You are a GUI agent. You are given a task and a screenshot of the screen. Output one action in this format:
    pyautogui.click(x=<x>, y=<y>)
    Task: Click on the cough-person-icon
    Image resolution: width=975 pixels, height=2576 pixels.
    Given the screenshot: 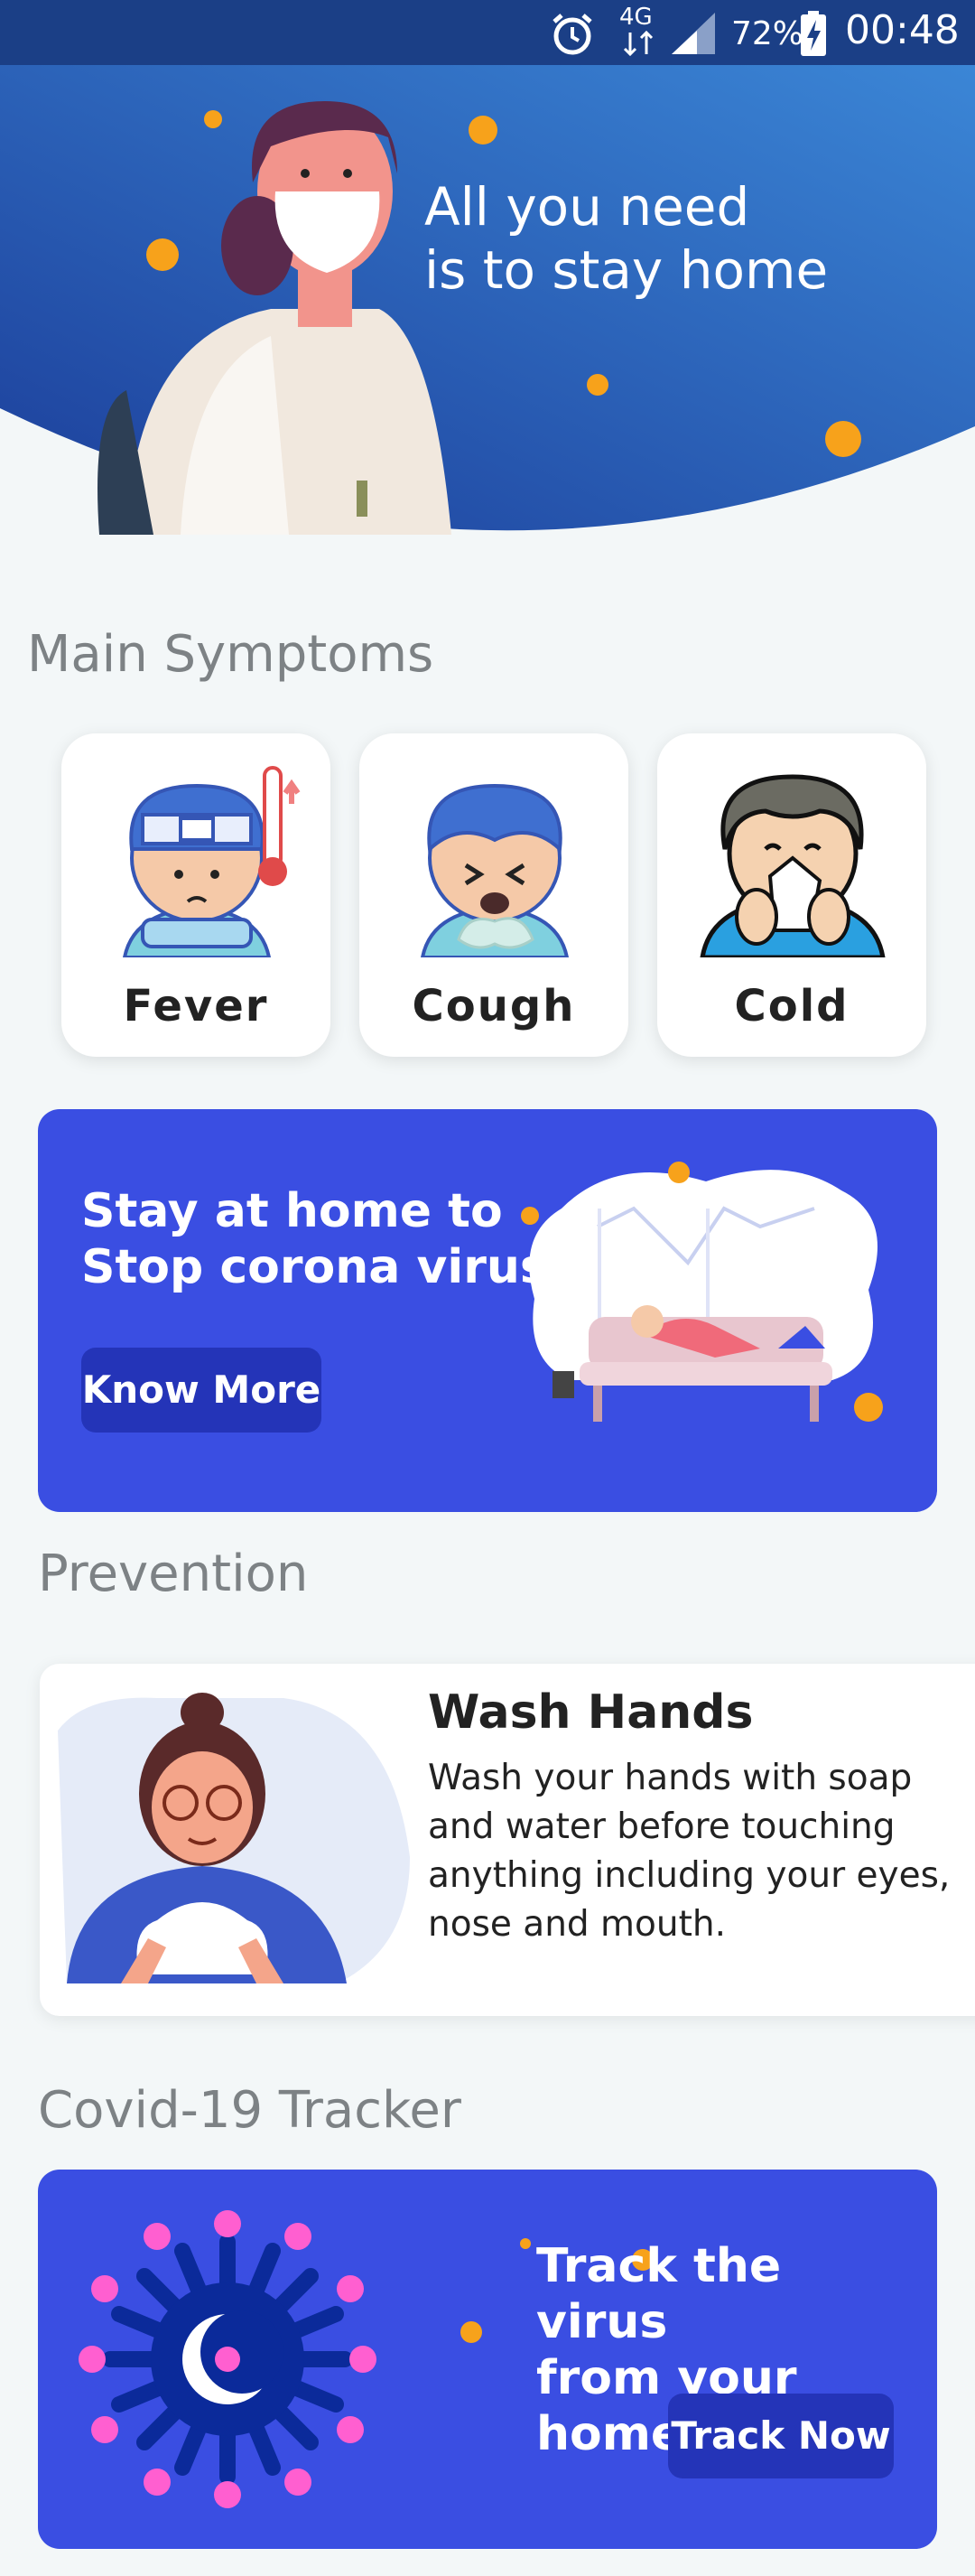 What is the action you would take?
    pyautogui.click(x=495, y=870)
    